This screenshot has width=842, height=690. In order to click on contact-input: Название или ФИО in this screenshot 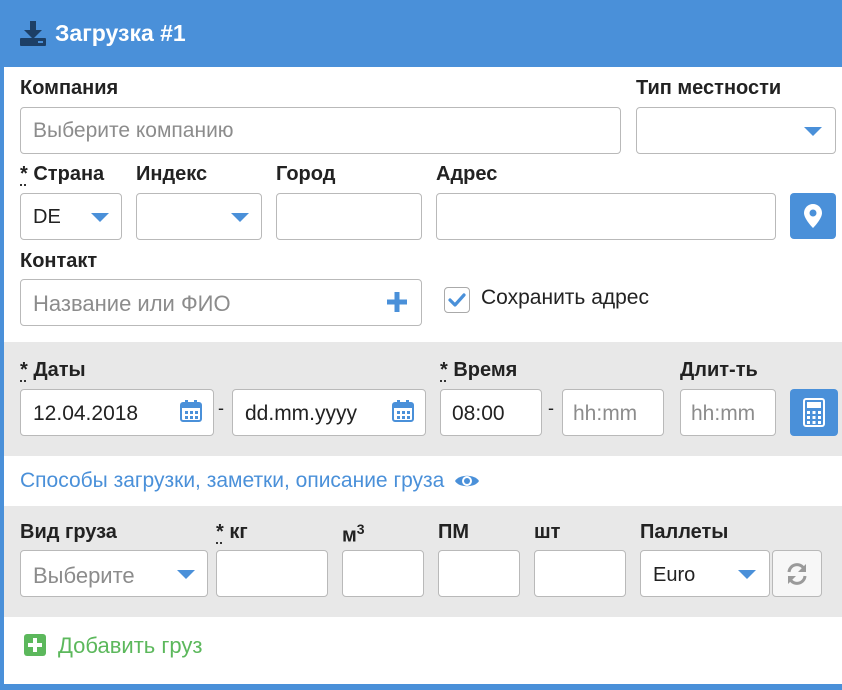, I will do `click(221, 302)`.